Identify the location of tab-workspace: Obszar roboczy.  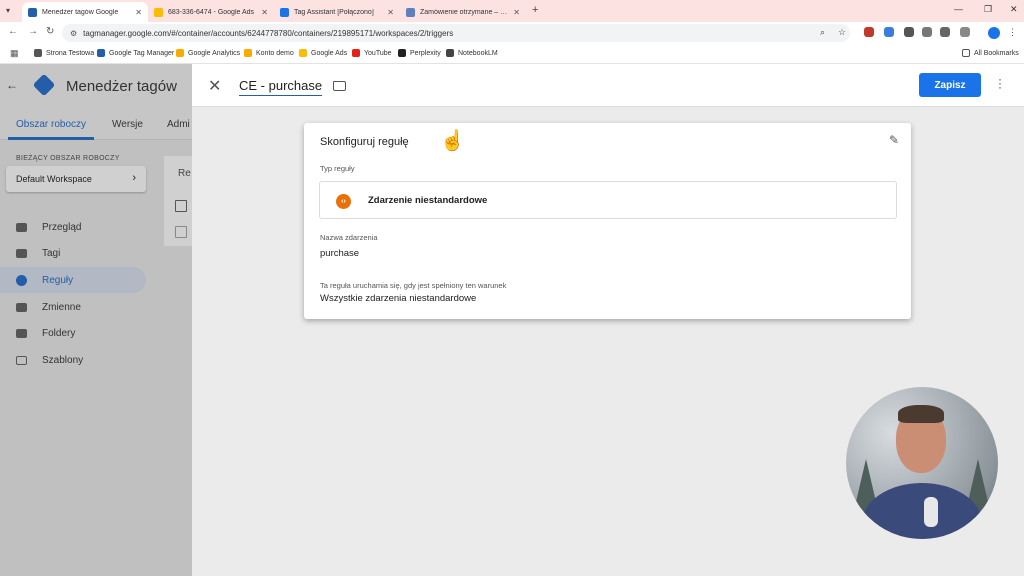
(51, 124).